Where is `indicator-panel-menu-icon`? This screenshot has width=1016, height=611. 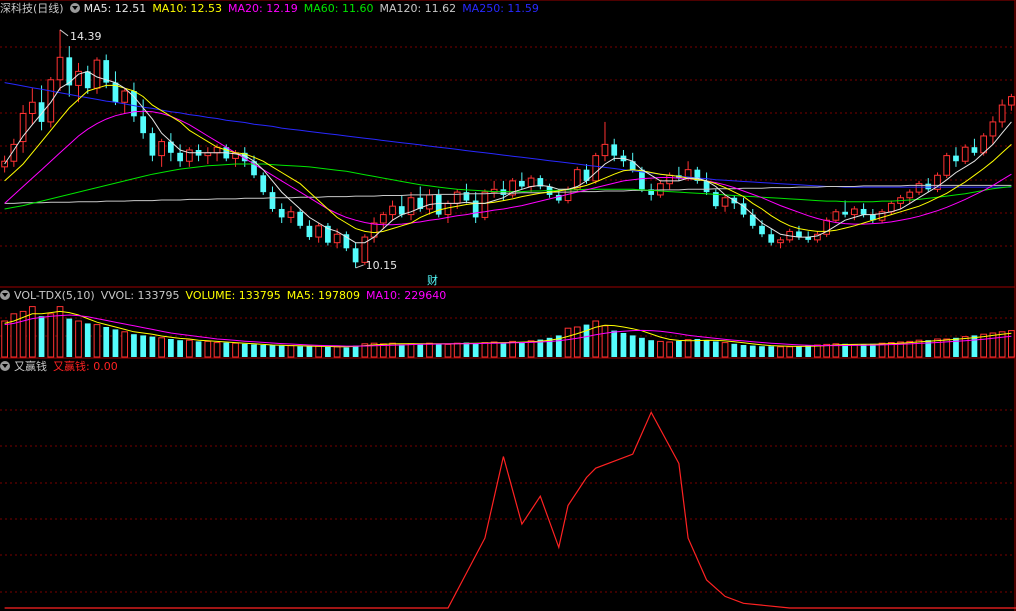
indicator-panel-menu-icon is located at coordinates (5, 366).